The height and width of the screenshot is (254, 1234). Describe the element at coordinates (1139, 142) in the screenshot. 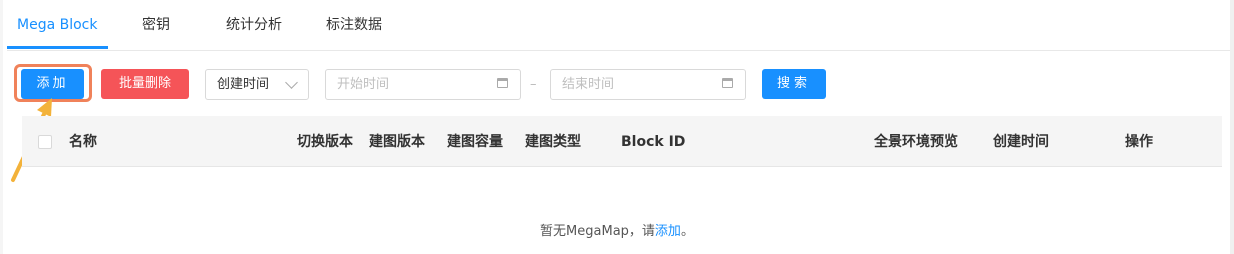

I see `column-header-actions: 操作` at that location.